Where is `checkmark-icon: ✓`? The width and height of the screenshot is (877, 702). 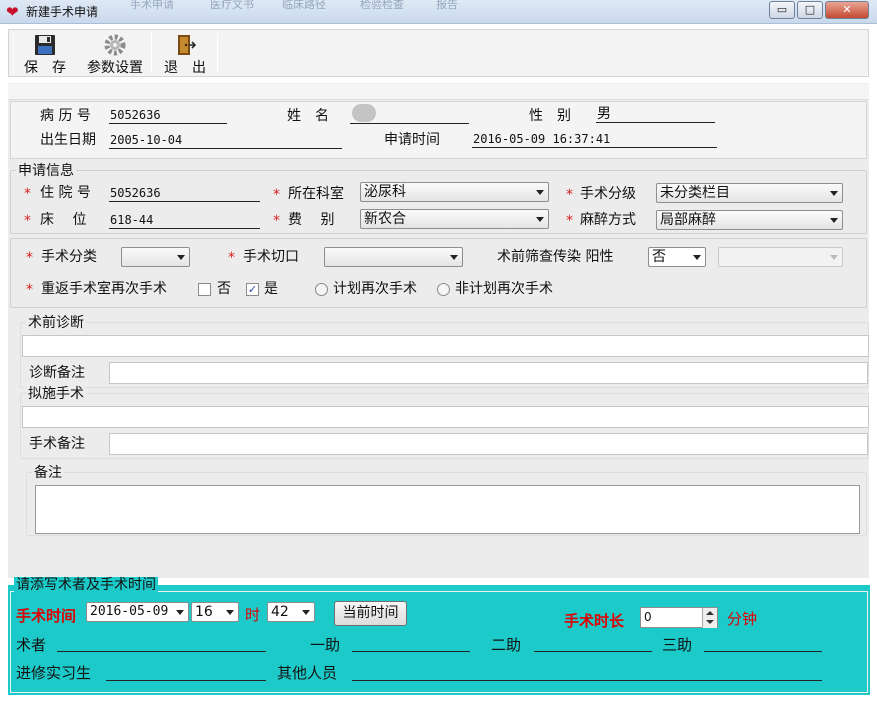 checkmark-icon: ✓ is located at coordinates (252, 289).